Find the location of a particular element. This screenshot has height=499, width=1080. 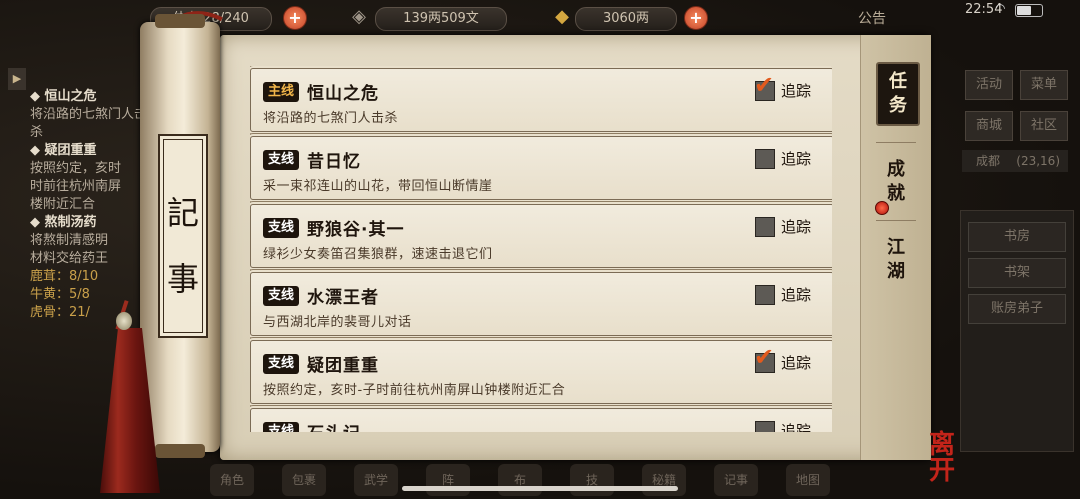

tab-0: 任务 is located at coordinates (898, 94).